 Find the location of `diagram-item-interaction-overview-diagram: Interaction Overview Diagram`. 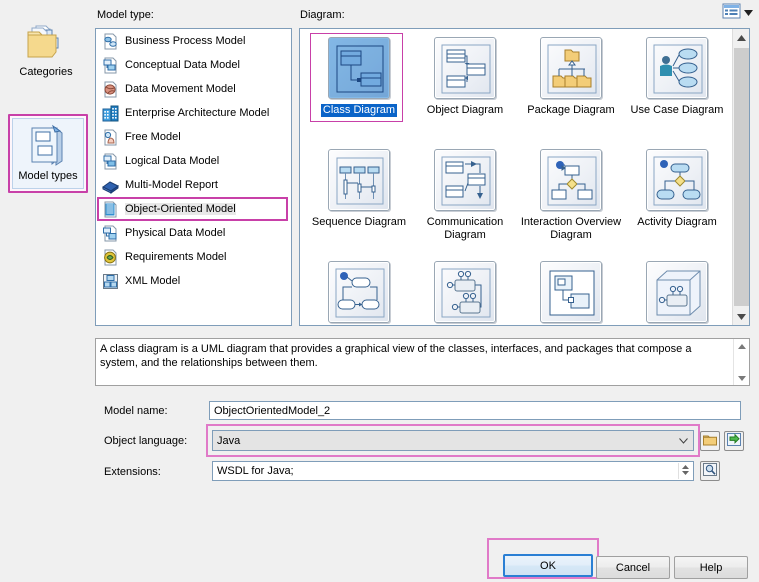

diagram-item-interaction-overview-diagram: Interaction Overview Diagram is located at coordinates (571, 201).